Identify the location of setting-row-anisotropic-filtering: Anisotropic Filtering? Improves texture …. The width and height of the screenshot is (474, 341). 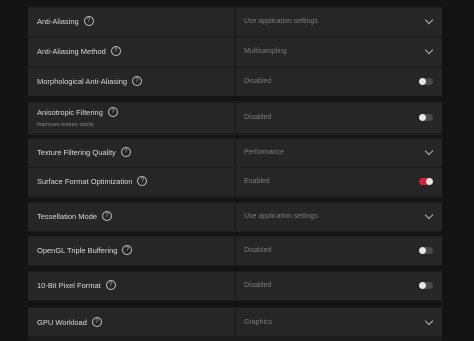
(235, 118).